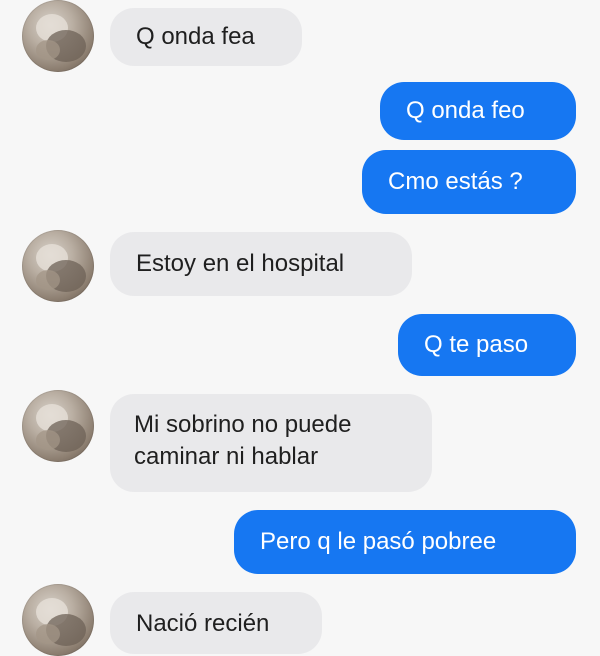 This screenshot has height=656, width=600. I want to click on message-bubble-outgoing: Q onda feo, so click(478, 111).